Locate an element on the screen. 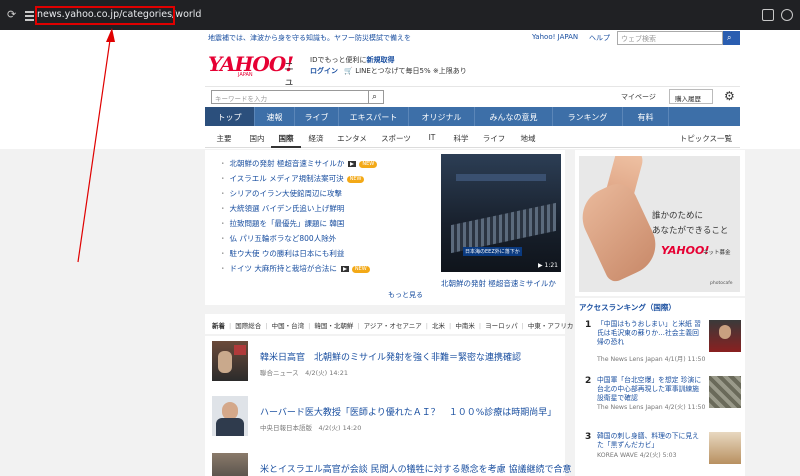  id-promo: IDでもっと便利に新規取得 is located at coordinates (352, 60).